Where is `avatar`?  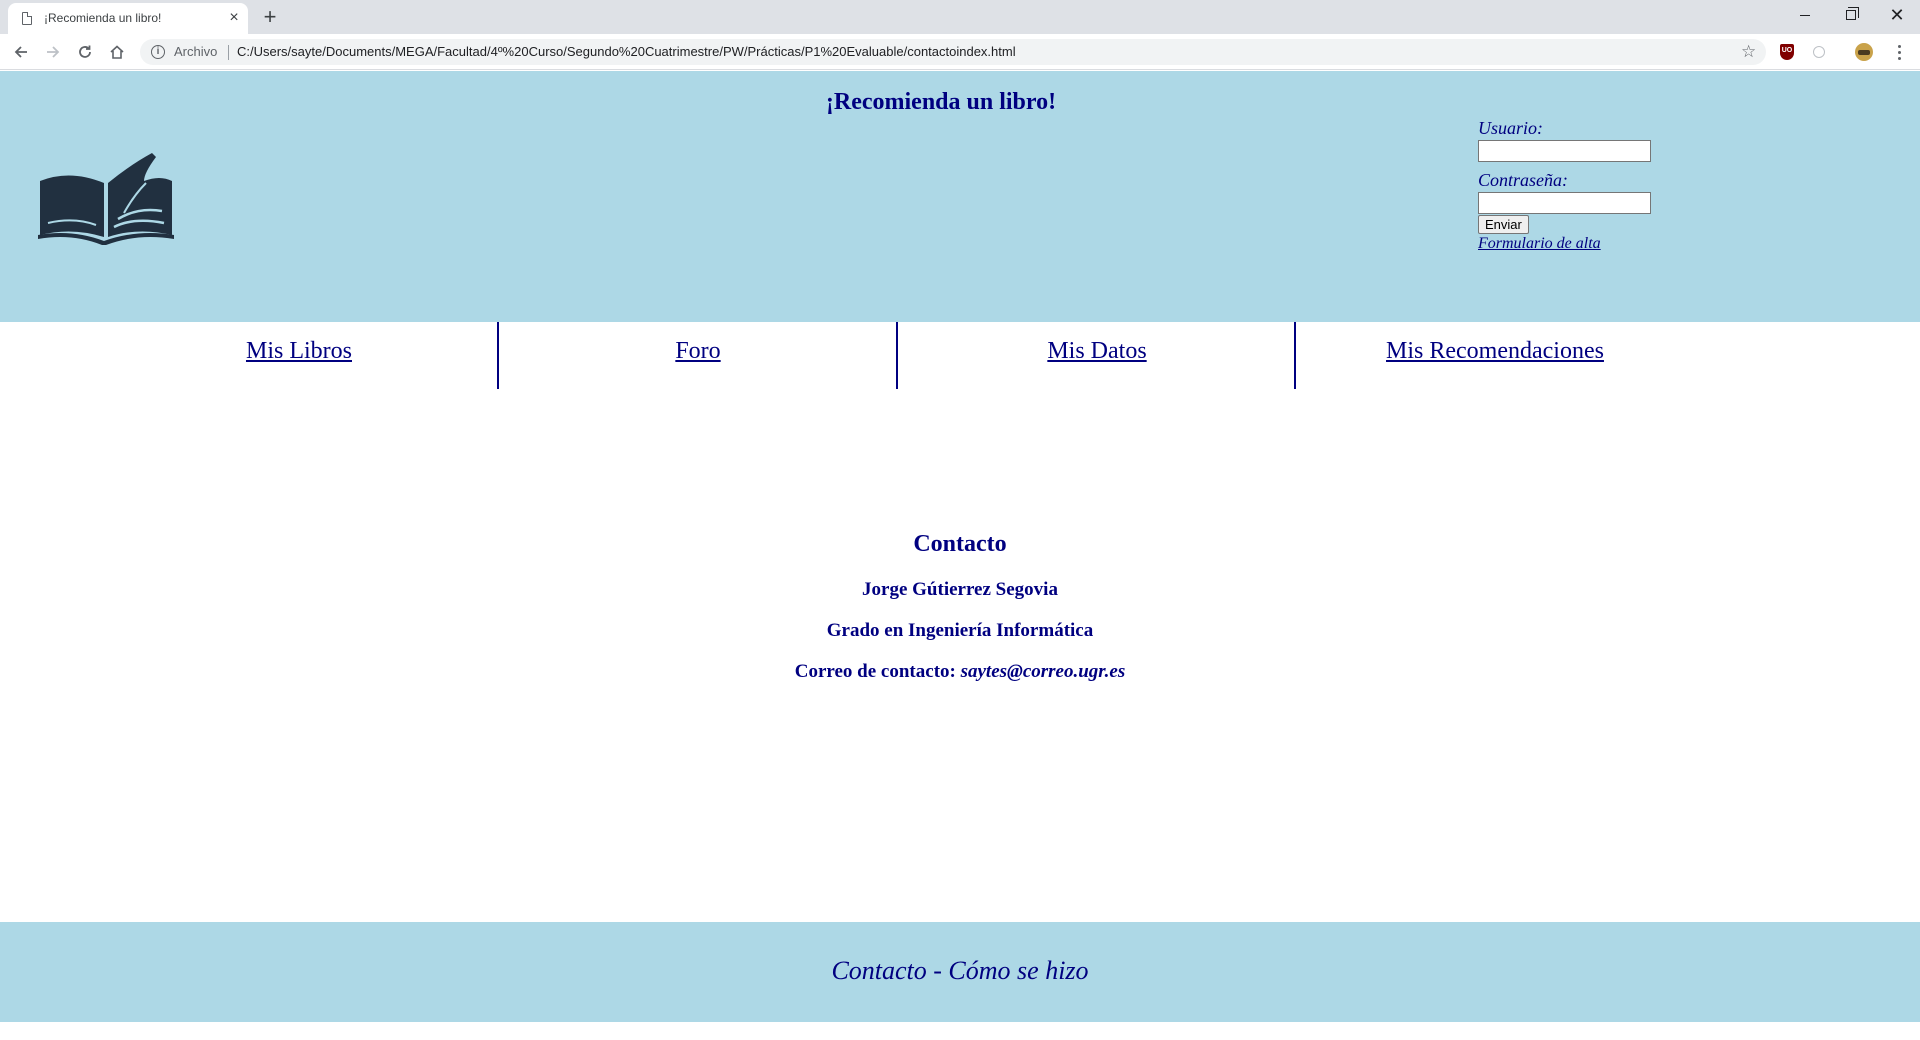
avatar is located at coordinates (1864, 52).